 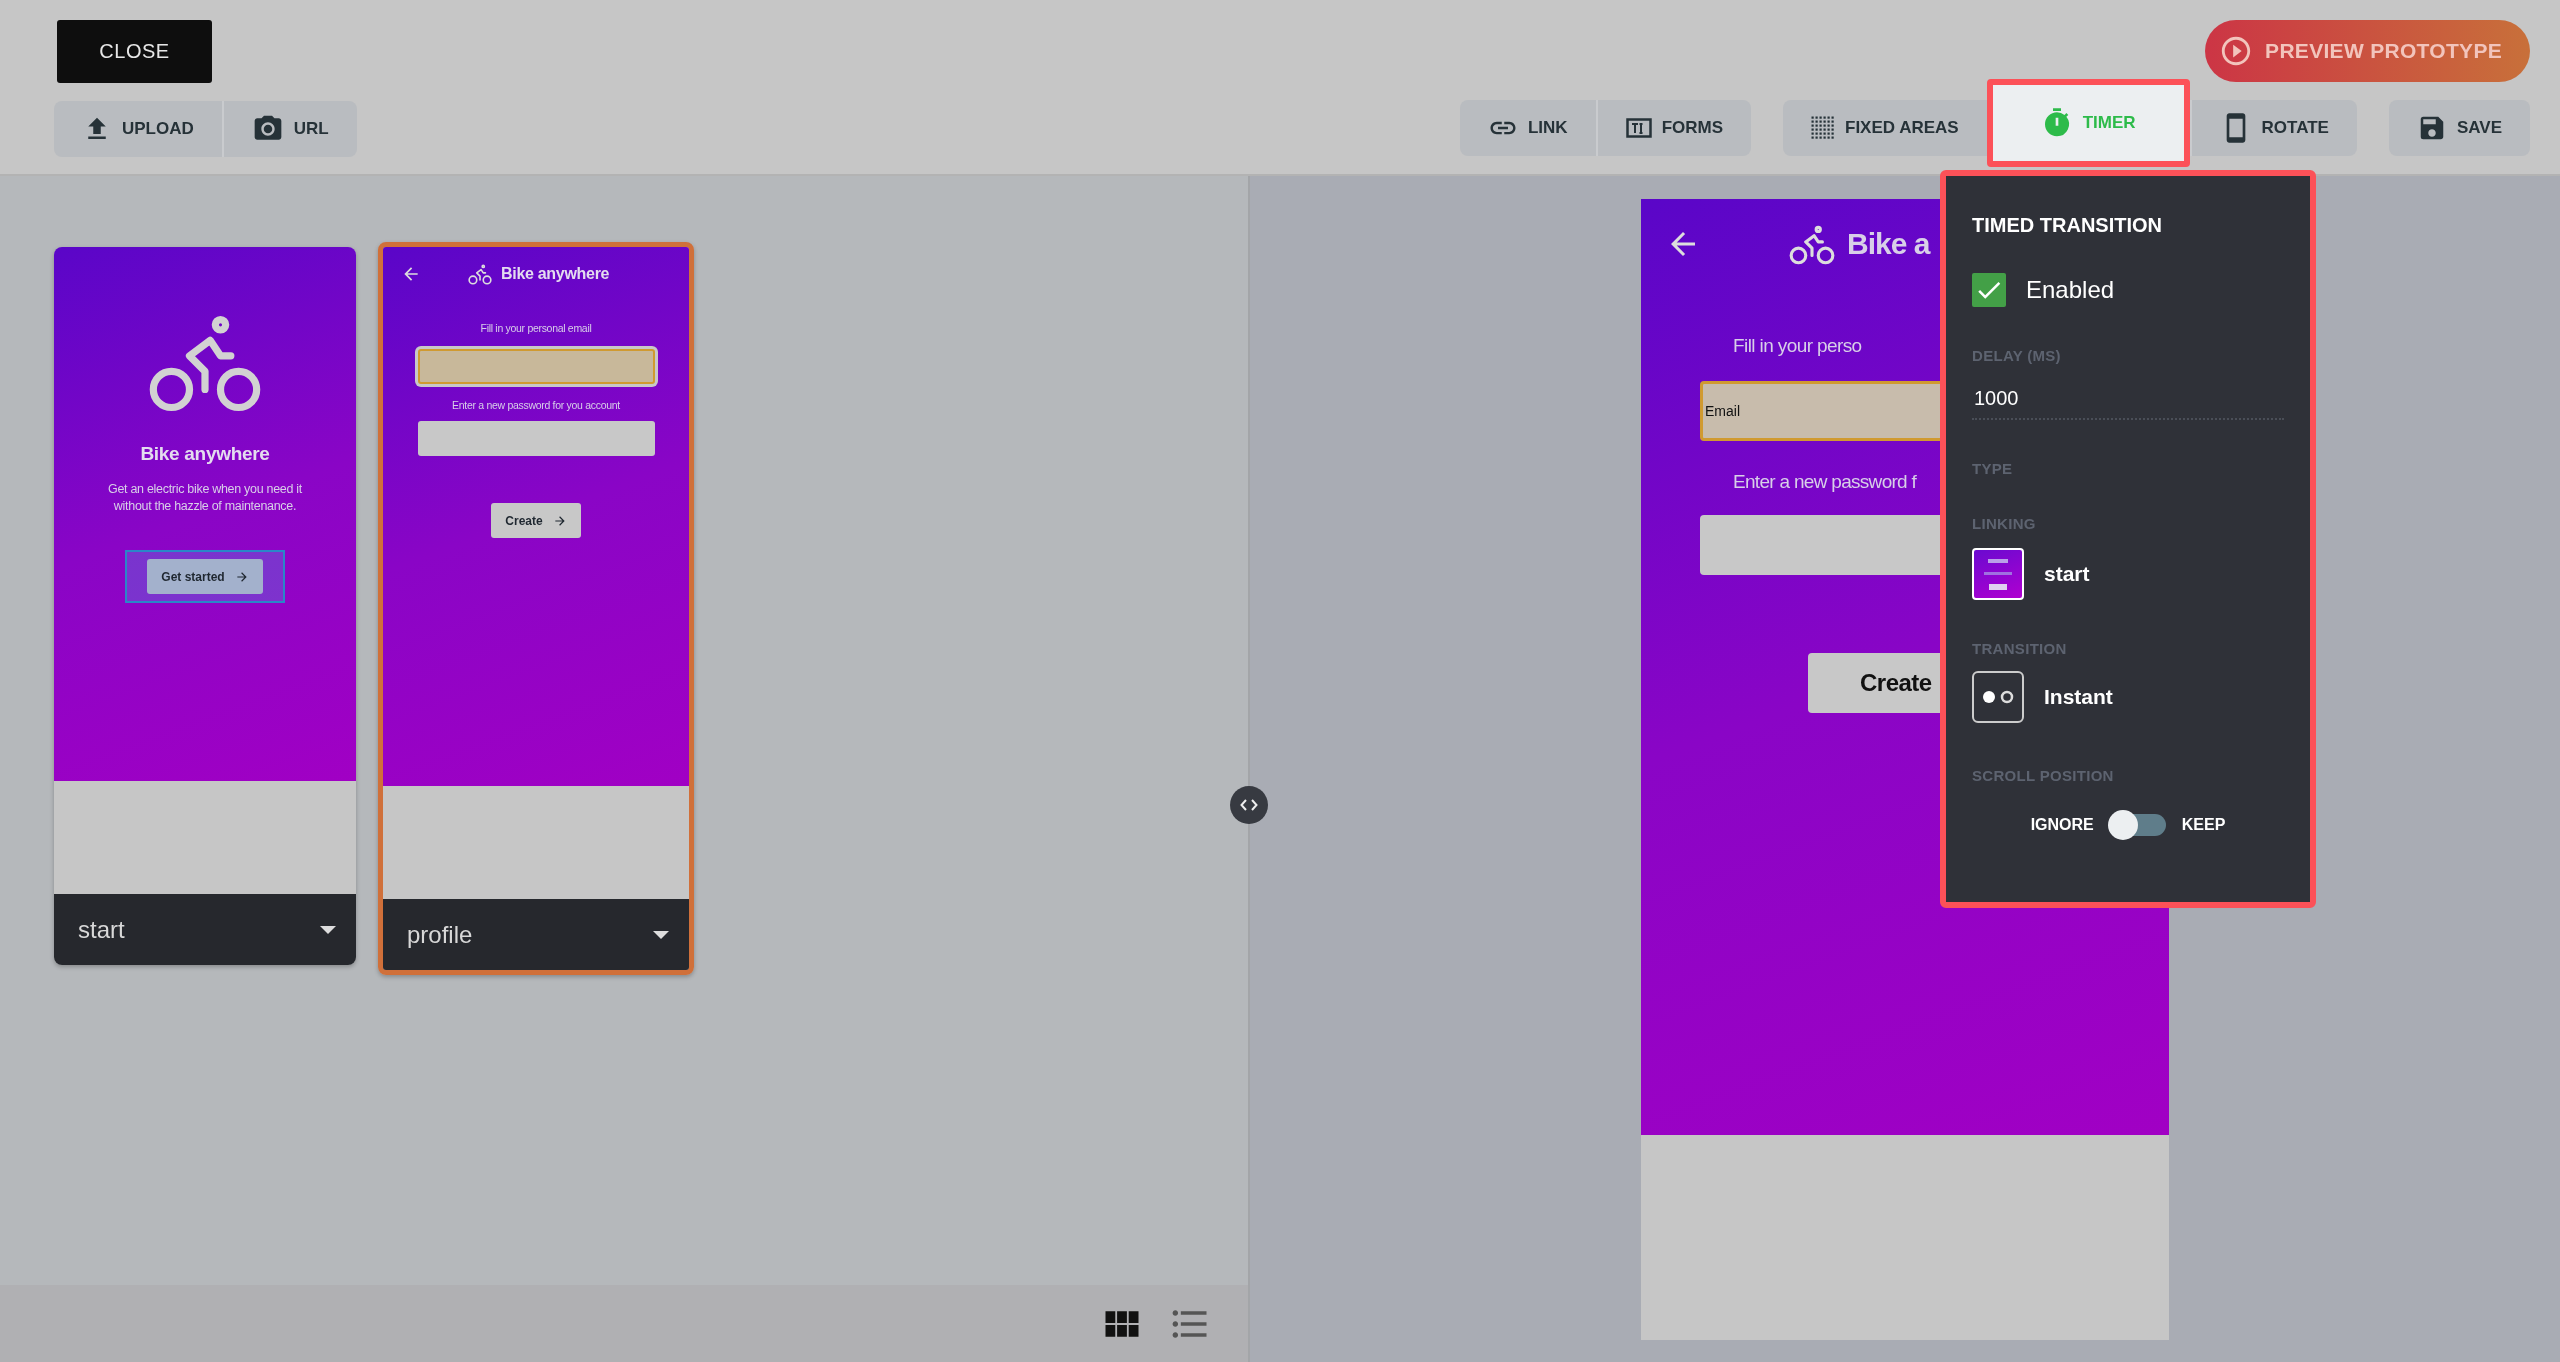 What do you see at coordinates (2067, 574) in the screenshot?
I see `linked-screen-name: start` at bounding box center [2067, 574].